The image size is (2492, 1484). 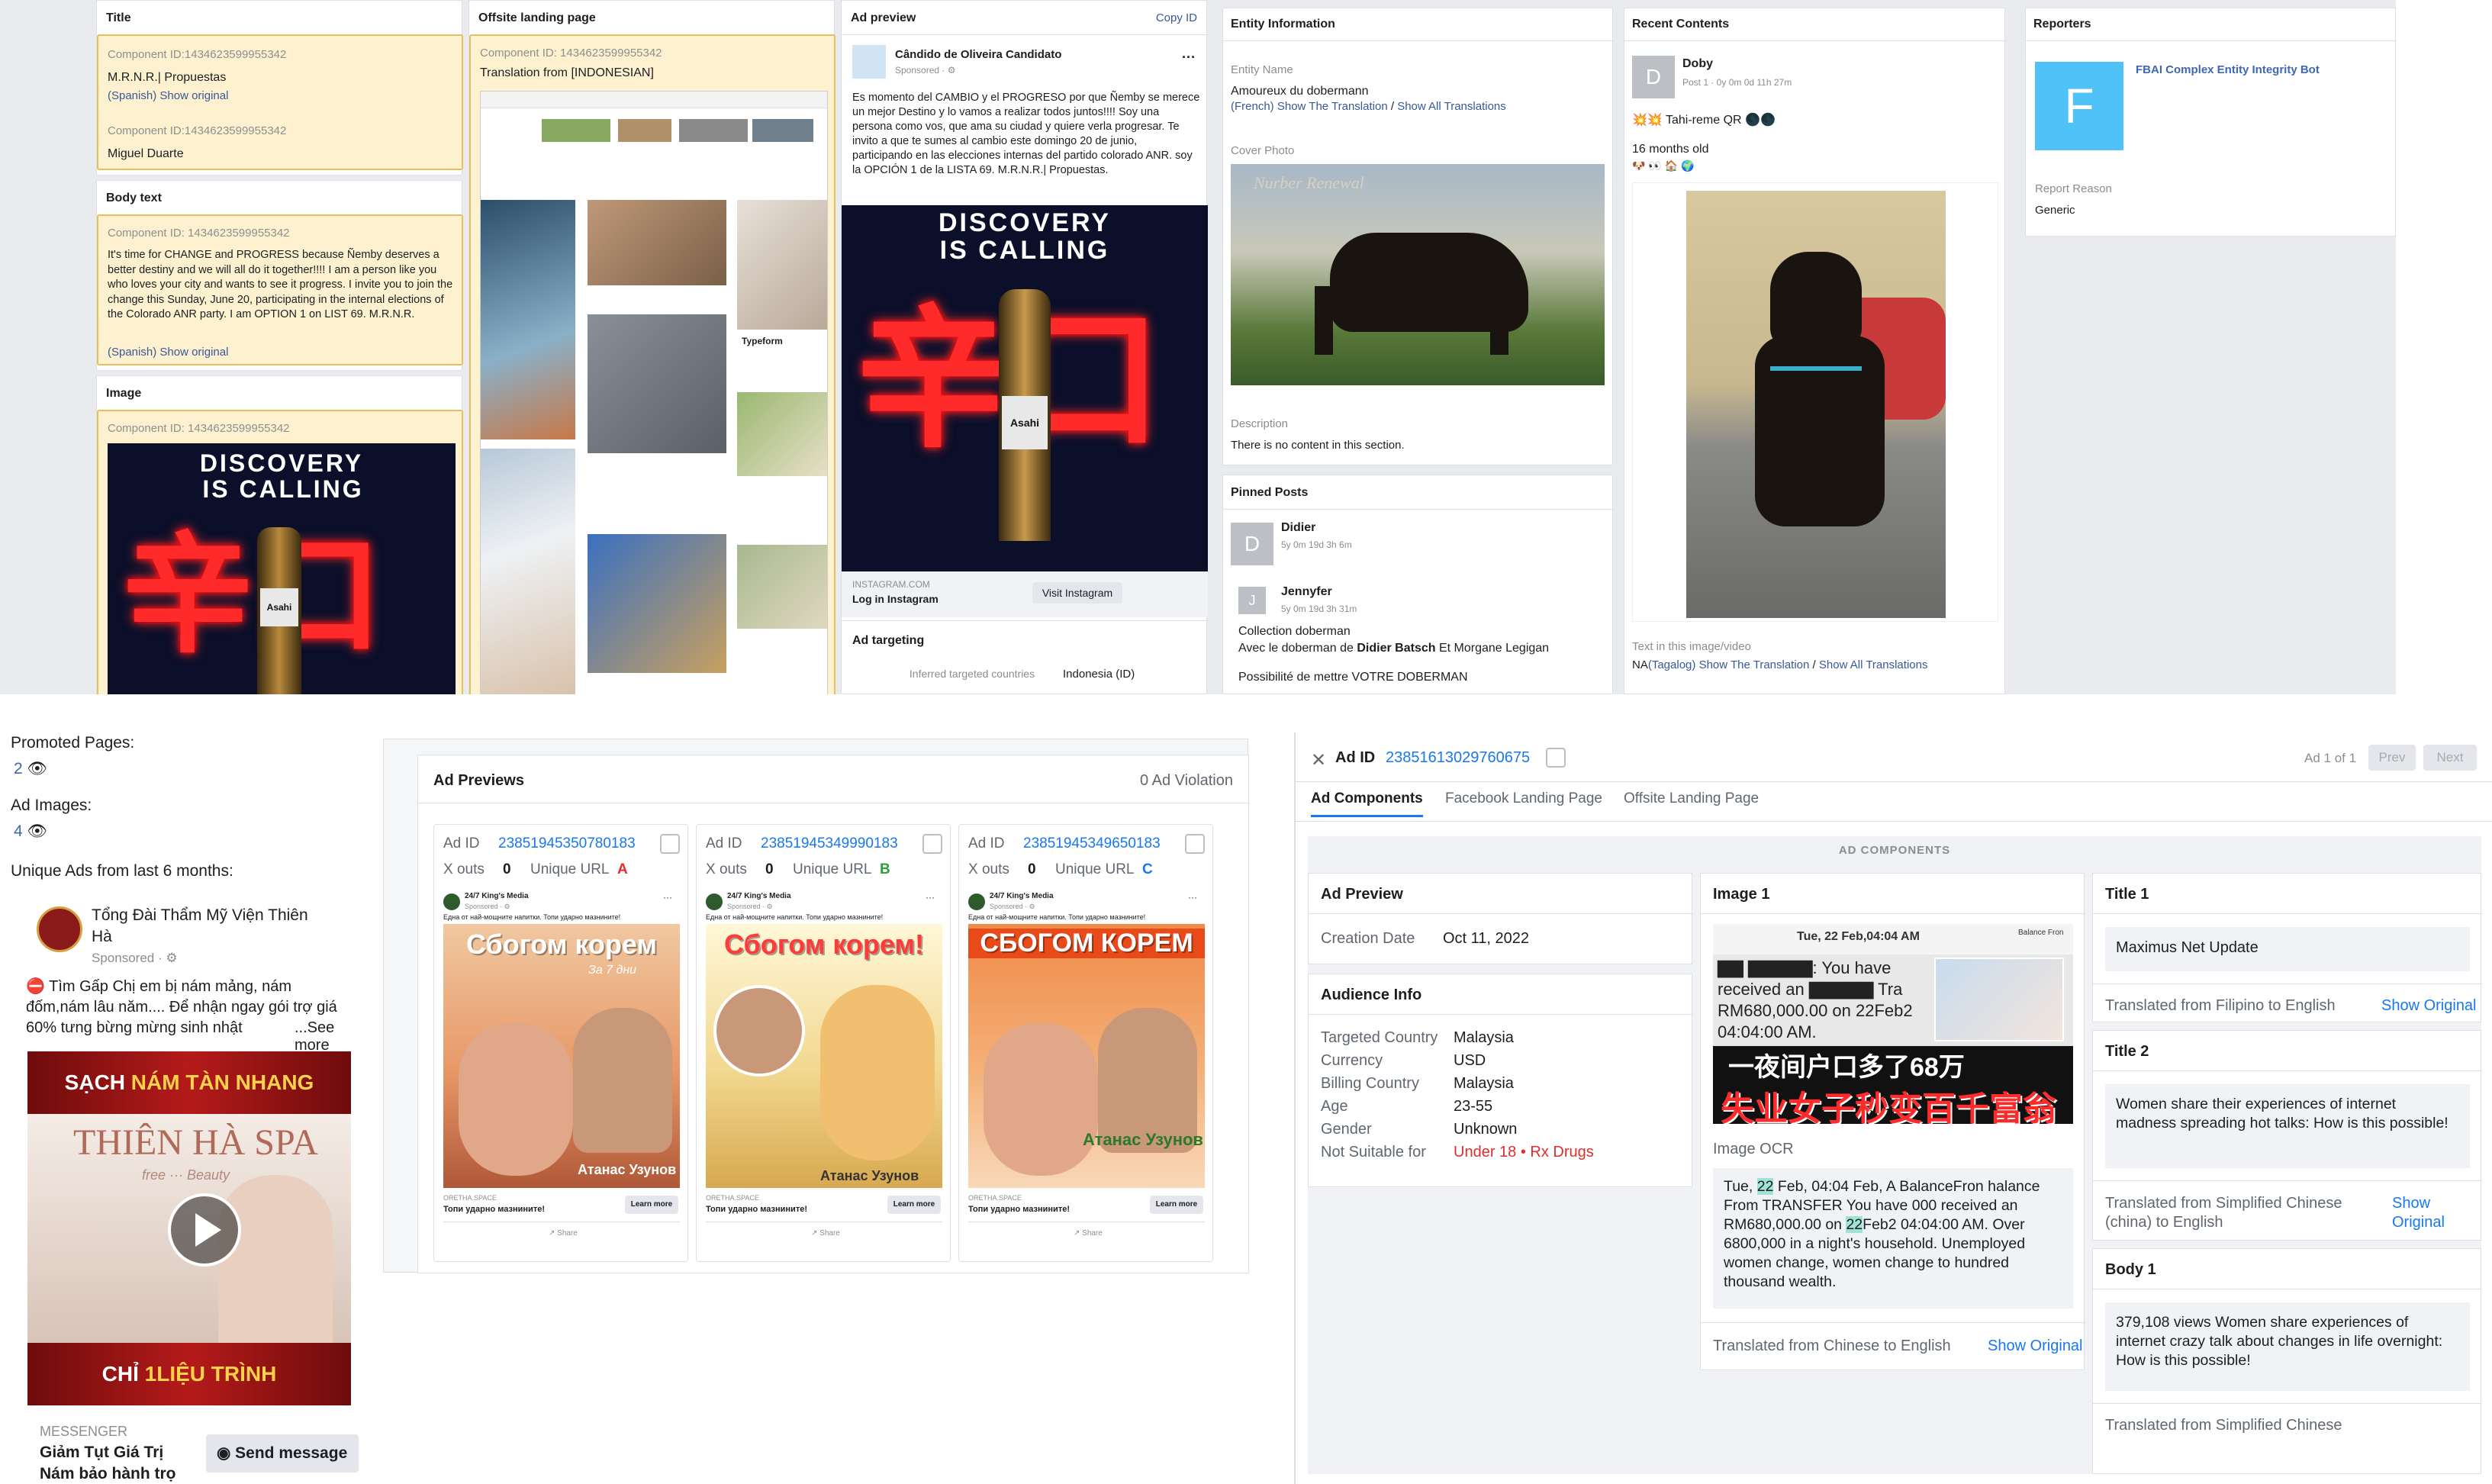 What do you see at coordinates (1176, 17) in the screenshot?
I see `copy-id-link: Copy ID` at bounding box center [1176, 17].